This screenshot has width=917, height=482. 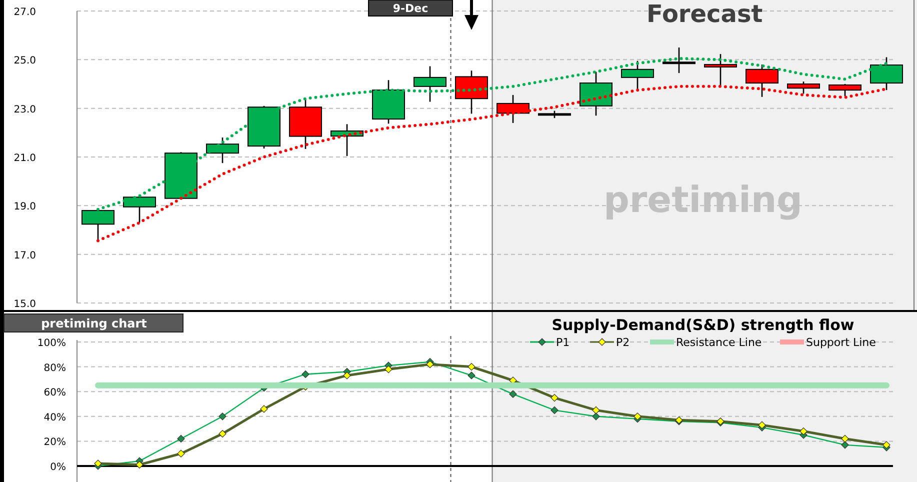 What do you see at coordinates (623, 342) in the screenshot?
I see `legend-label: P2` at bounding box center [623, 342].